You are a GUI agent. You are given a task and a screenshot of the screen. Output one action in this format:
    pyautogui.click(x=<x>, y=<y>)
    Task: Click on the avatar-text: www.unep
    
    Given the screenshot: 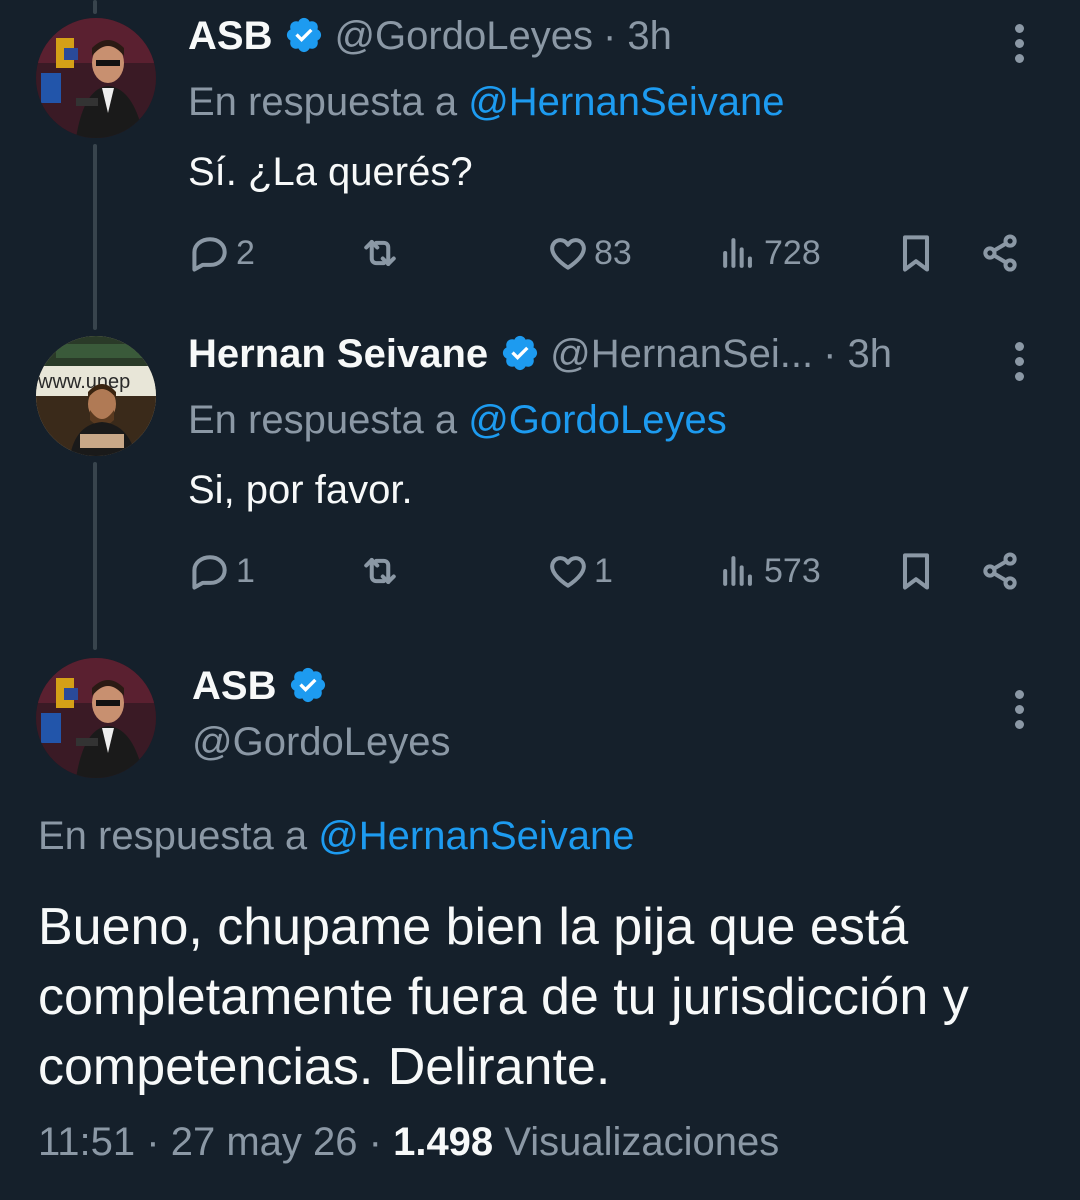 What is the action you would take?
    pyautogui.click(x=83, y=382)
    